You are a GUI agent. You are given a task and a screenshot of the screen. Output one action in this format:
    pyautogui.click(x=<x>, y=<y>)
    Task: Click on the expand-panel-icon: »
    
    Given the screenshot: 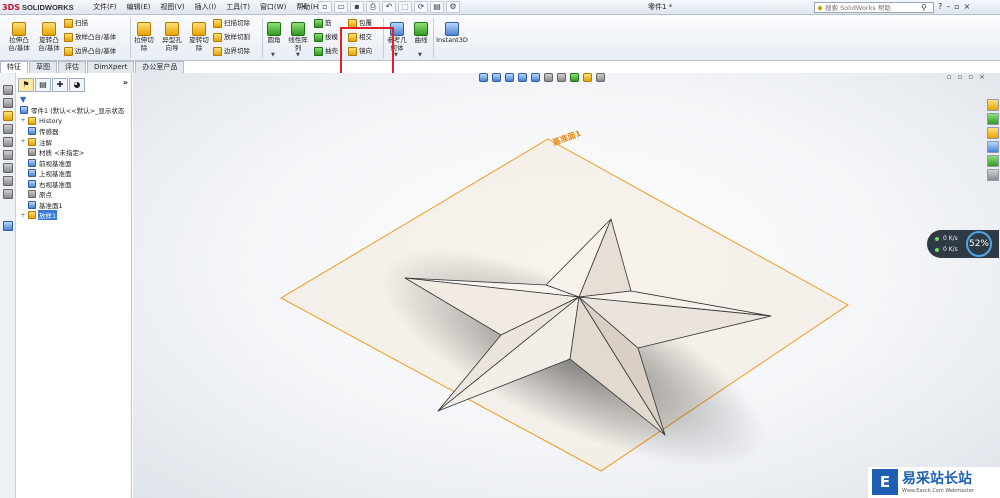 What is the action you would take?
    pyautogui.click(x=125, y=82)
    